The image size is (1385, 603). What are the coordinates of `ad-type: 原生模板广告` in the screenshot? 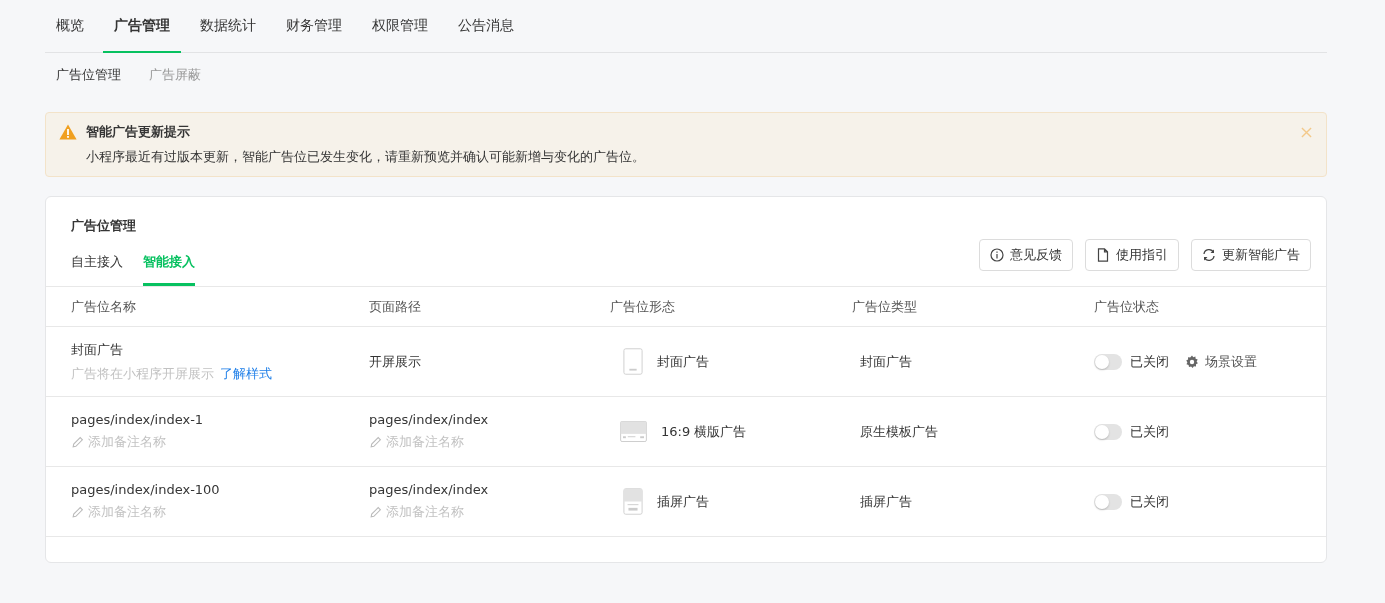 It's located at (898, 431).